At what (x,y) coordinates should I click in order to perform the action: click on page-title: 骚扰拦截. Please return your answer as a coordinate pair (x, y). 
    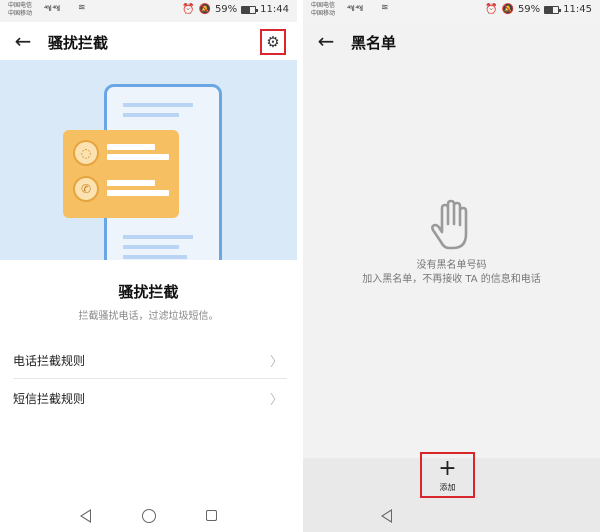
    Looking at the image, I should click on (78, 43).